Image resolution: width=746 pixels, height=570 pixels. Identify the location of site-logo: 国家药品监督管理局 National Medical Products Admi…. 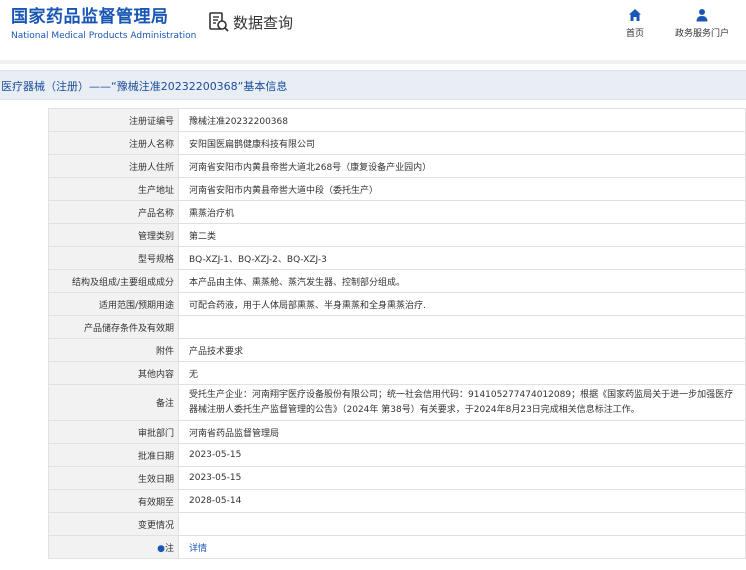
(103, 24).